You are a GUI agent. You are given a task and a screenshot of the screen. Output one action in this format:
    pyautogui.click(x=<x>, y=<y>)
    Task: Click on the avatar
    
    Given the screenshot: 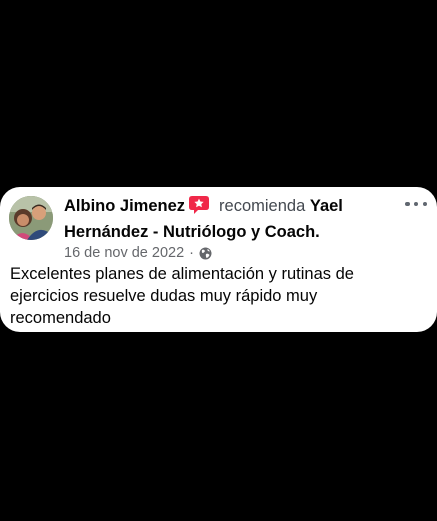 What is the action you would take?
    pyautogui.click(x=31, y=218)
    